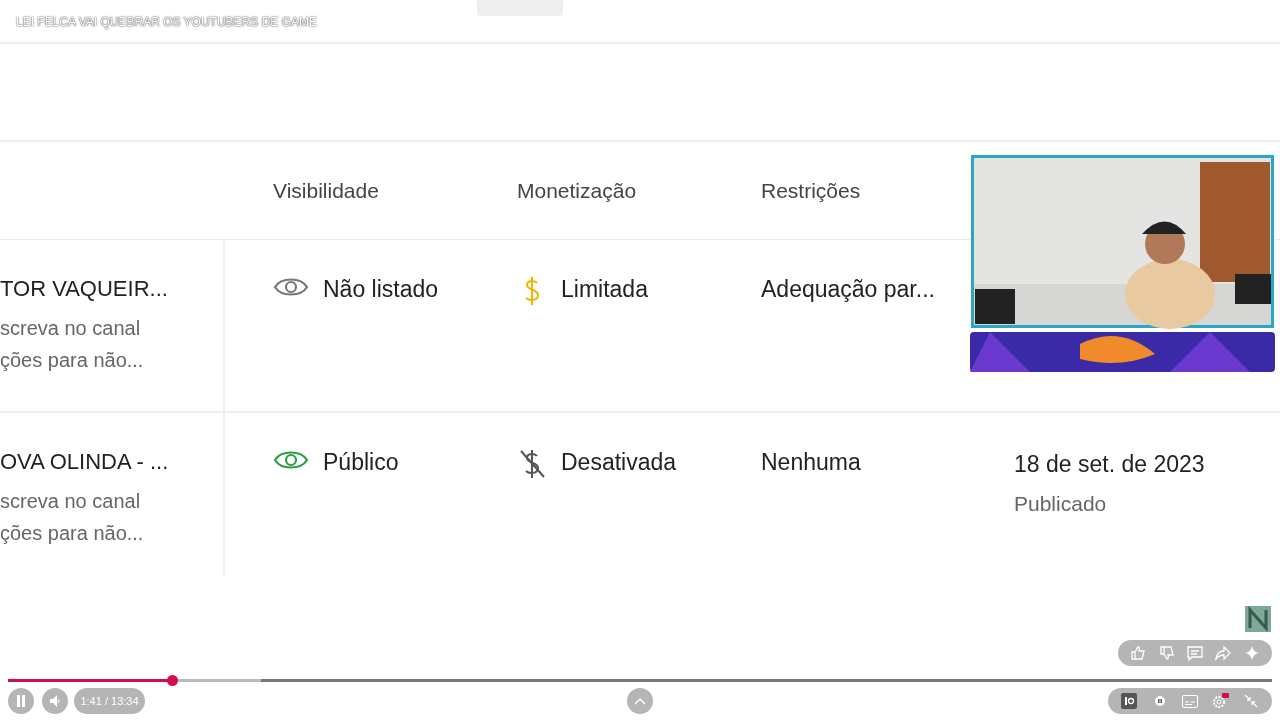 Image resolution: width=1280 pixels, height=720 pixels. I want to click on status-value: Publicado, so click(1061, 504).